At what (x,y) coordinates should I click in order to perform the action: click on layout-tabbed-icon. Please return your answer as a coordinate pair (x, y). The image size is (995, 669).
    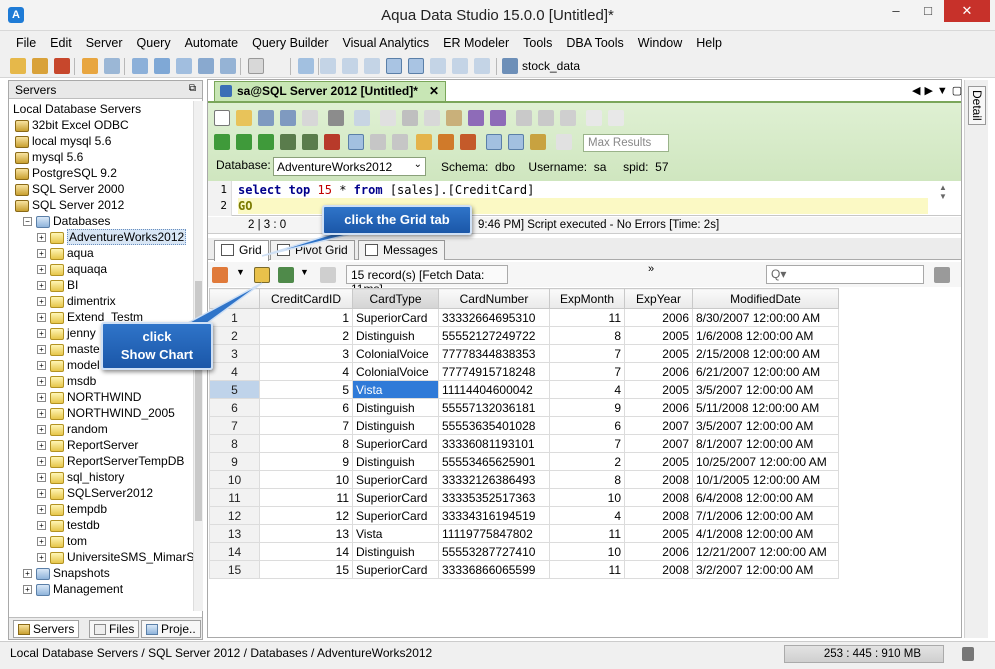
    Looking at the image, I should click on (516, 142).